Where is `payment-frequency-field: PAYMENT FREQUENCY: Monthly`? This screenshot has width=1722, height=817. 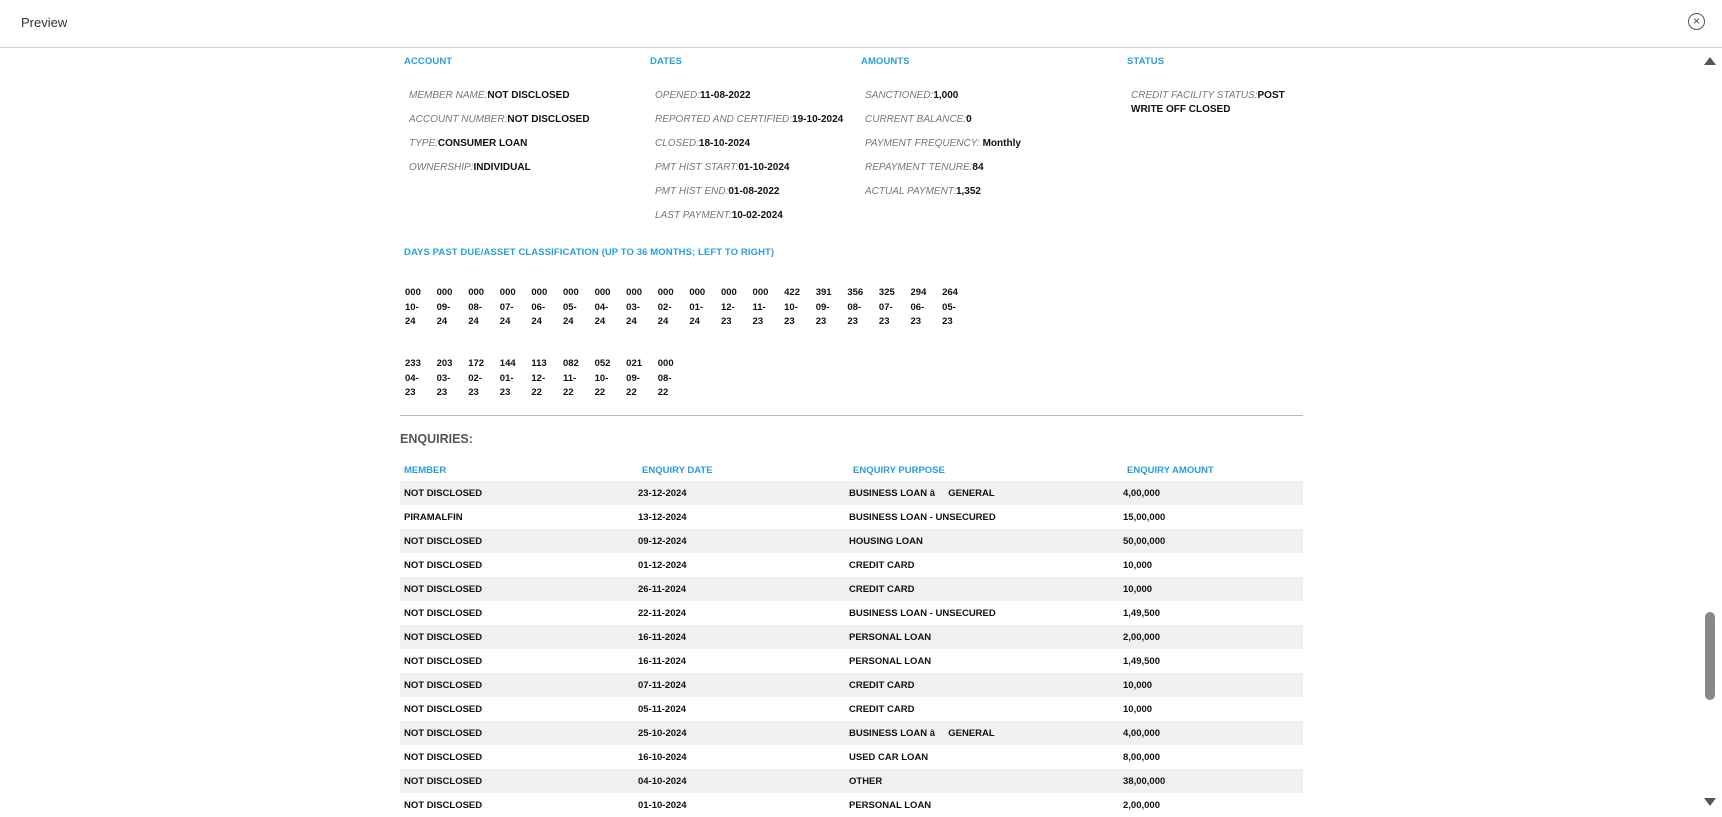 payment-frequency-field: PAYMENT FREQUENCY: Monthly is located at coordinates (943, 143).